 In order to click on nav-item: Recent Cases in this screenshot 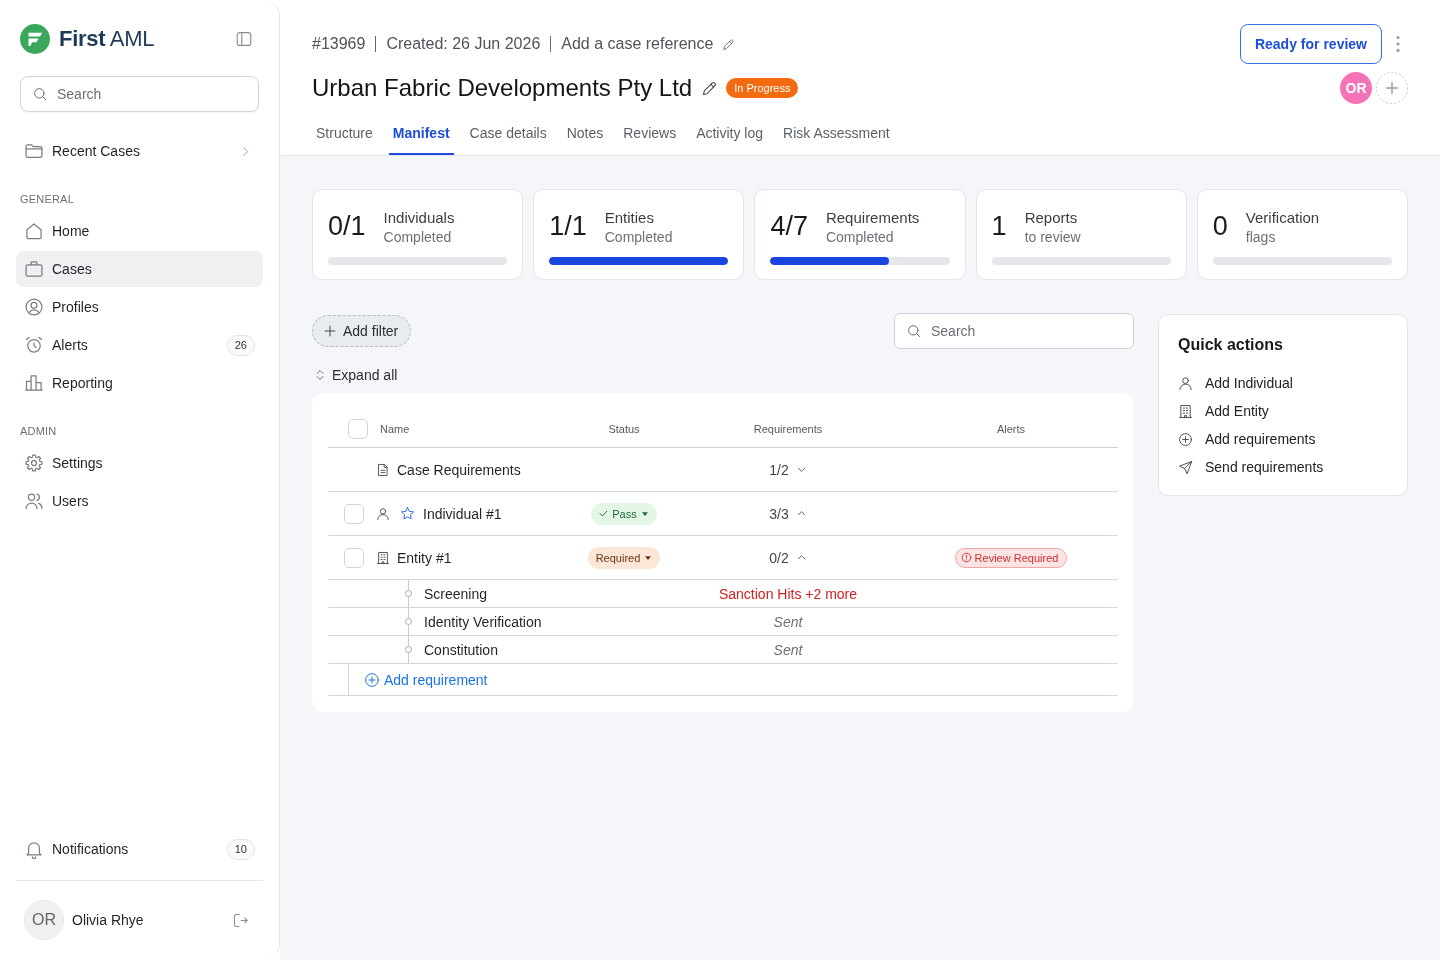, I will do `click(139, 151)`.